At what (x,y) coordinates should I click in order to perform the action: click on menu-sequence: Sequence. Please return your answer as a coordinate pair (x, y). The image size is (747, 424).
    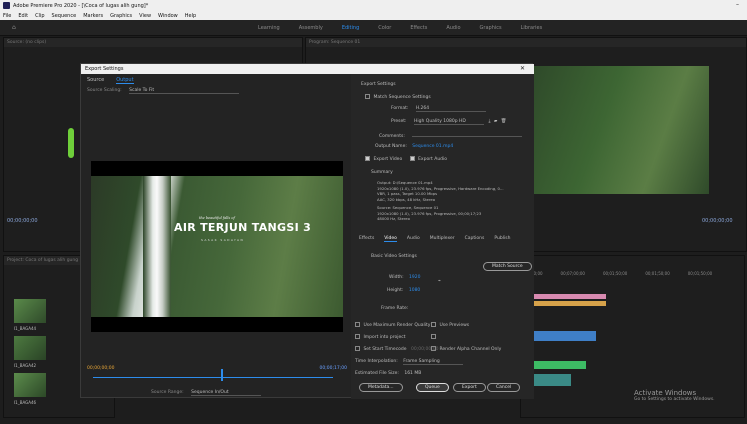
    Looking at the image, I should click on (64, 16).